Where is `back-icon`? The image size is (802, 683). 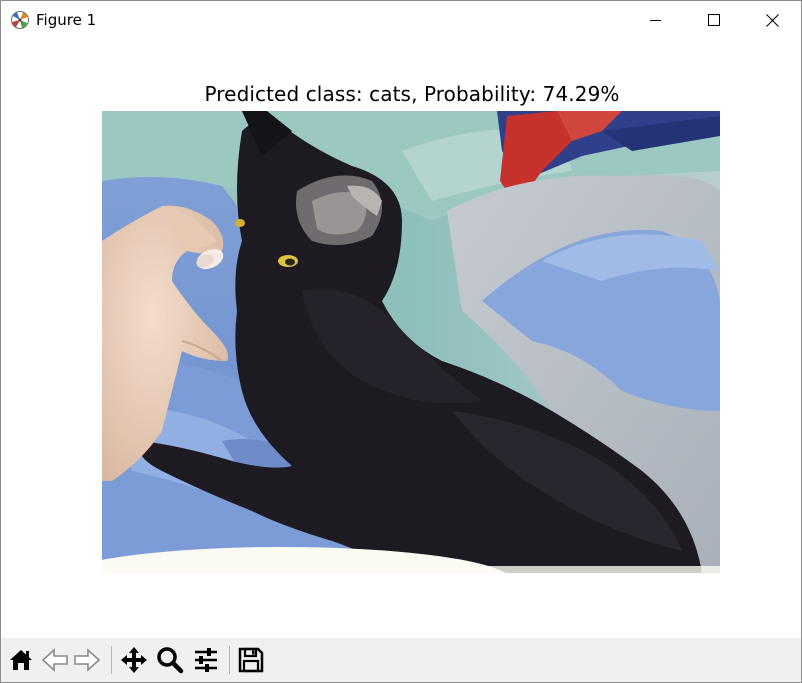 back-icon is located at coordinates (54, 660).